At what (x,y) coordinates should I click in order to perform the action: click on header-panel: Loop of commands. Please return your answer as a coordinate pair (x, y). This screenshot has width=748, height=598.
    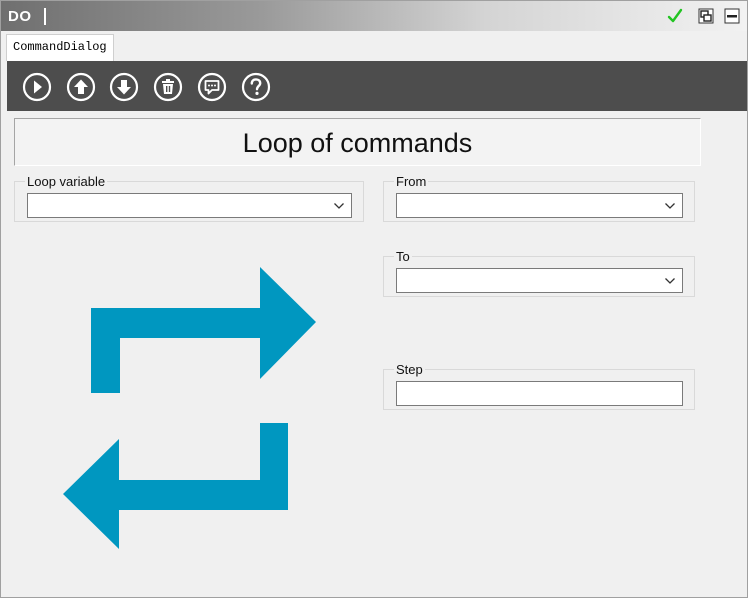
    Looking at the image, I should click on (357, 142).